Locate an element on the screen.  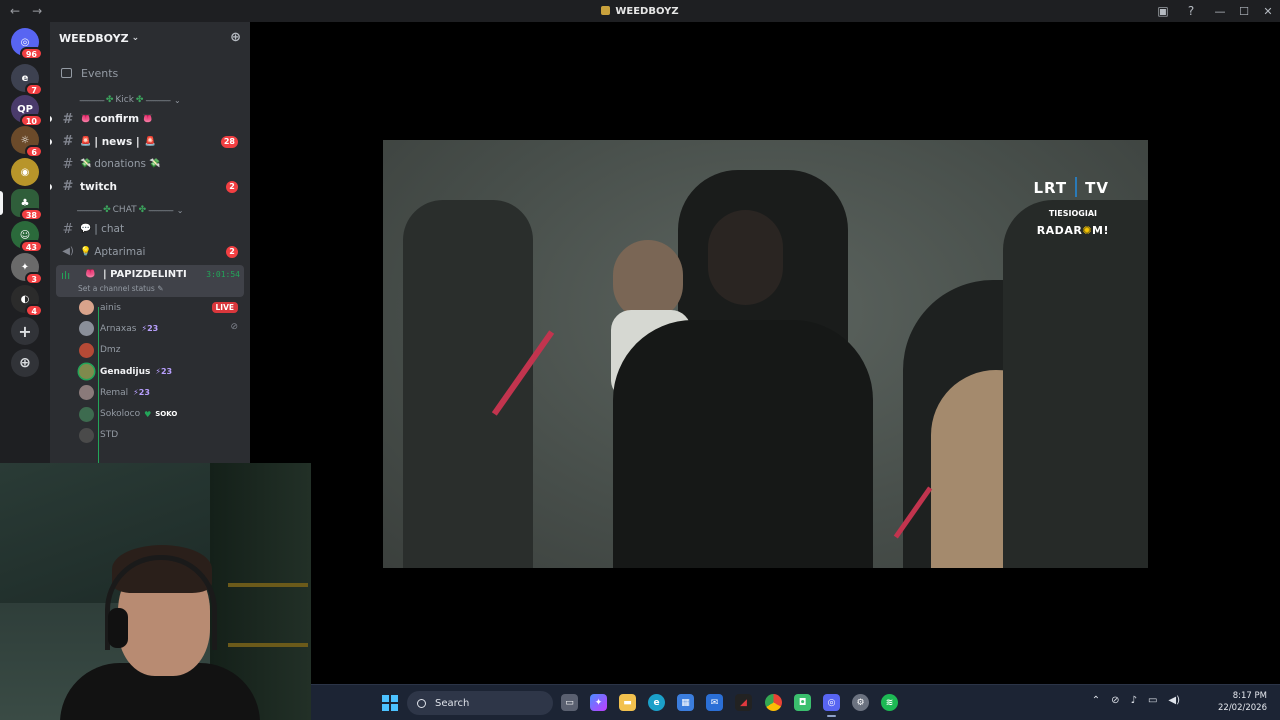
unread-indicator is located at coordinates (51, 119).